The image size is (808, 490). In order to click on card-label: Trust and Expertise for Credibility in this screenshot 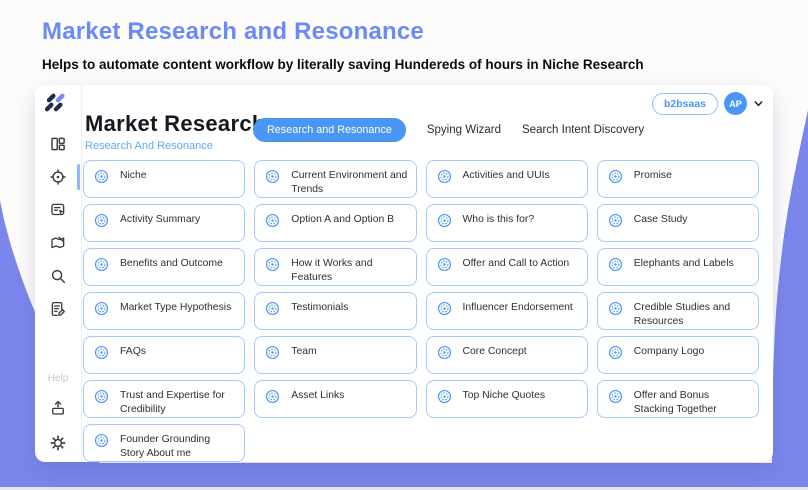, I will do `click(172, 402)`.